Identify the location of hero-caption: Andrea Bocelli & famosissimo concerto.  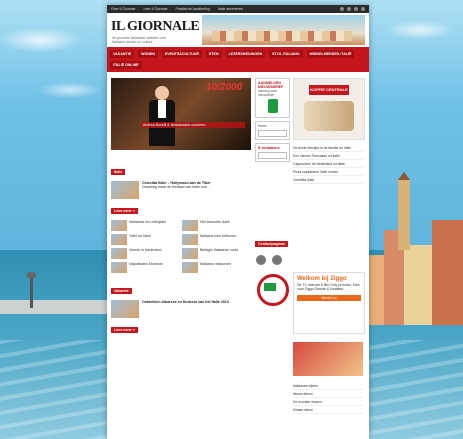
(193, 125).